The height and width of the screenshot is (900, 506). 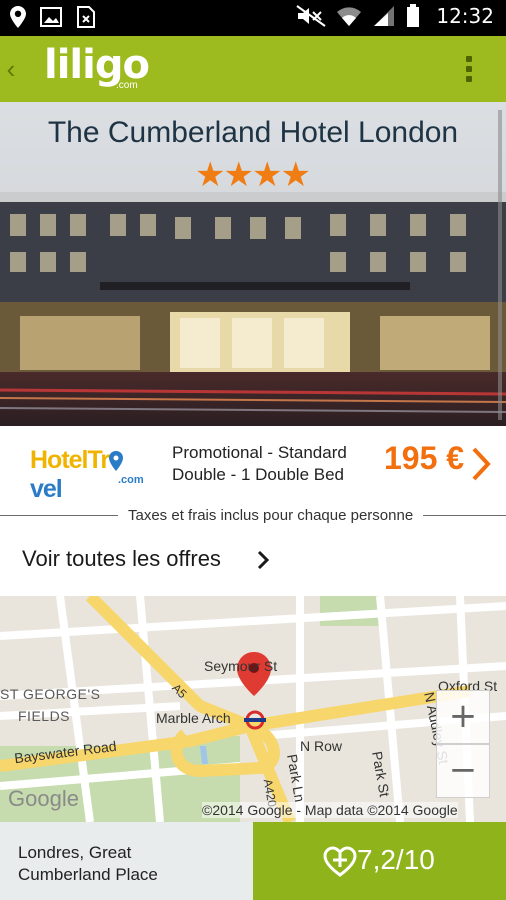 I want to click on overflow-menu-icon, so click(x=470, y=70).